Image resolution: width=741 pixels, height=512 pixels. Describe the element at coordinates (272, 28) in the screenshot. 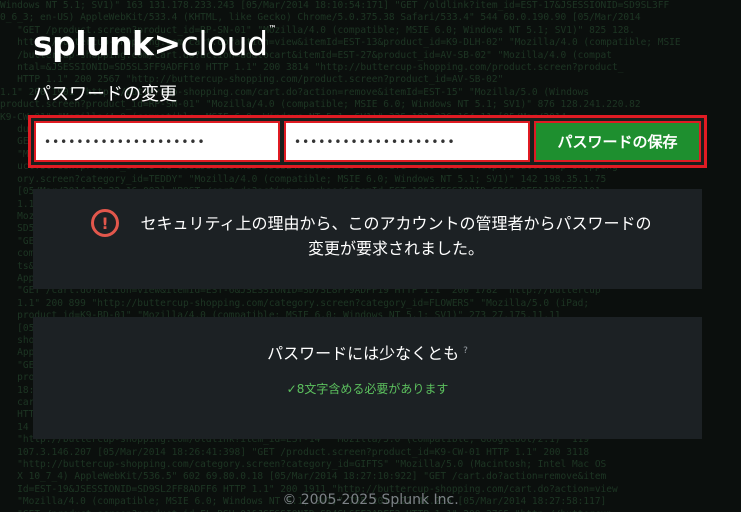

I see `logo-trademark: ™` at that location.